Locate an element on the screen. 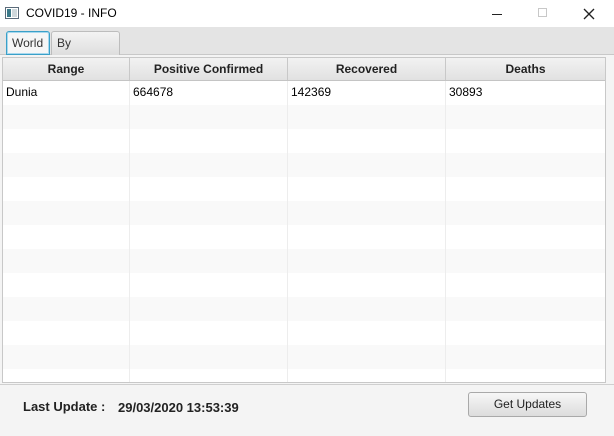 Image resolution: width=614 pixels, height=436 pixels. close-icon is located at coordinates (589, 13).